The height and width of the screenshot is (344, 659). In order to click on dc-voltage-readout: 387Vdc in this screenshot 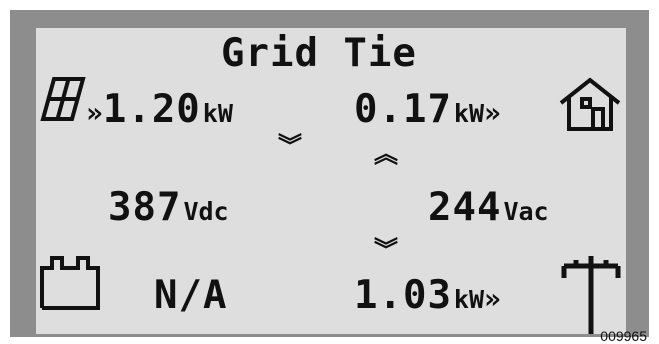, I will do `click(168, 207)`.